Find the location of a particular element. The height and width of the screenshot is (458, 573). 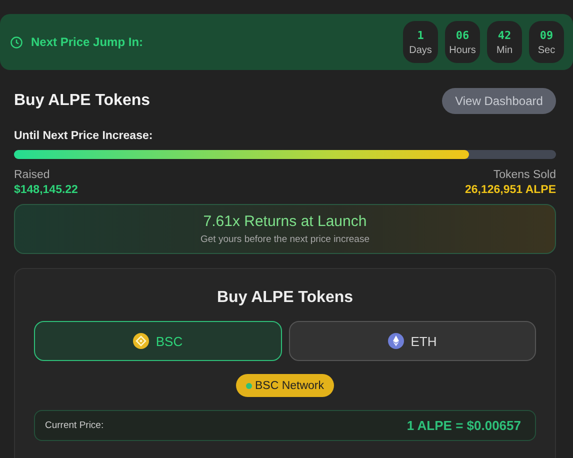

network-tab: BSC is located at coordinates (158, 341).